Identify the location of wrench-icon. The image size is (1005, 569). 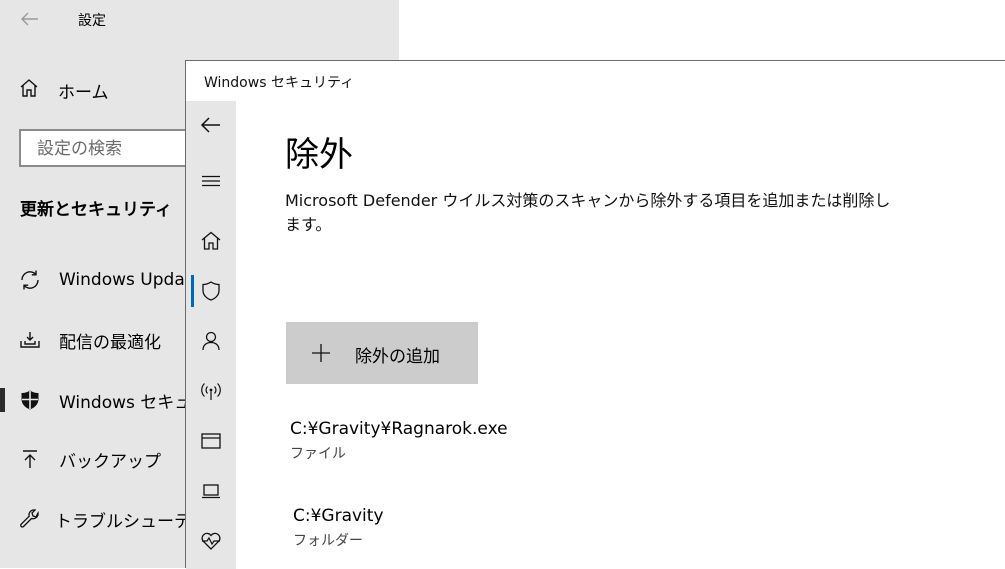
(30, 519).